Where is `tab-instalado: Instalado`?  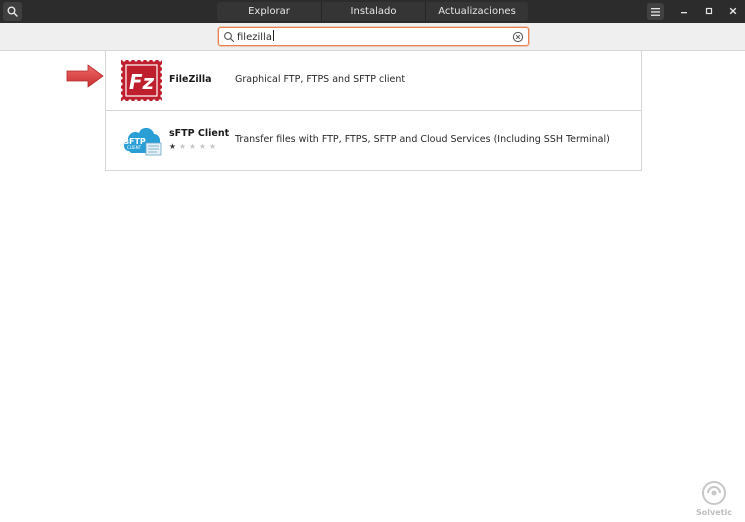
tab-instalado: Instalado is located at coordinates (373, 11).